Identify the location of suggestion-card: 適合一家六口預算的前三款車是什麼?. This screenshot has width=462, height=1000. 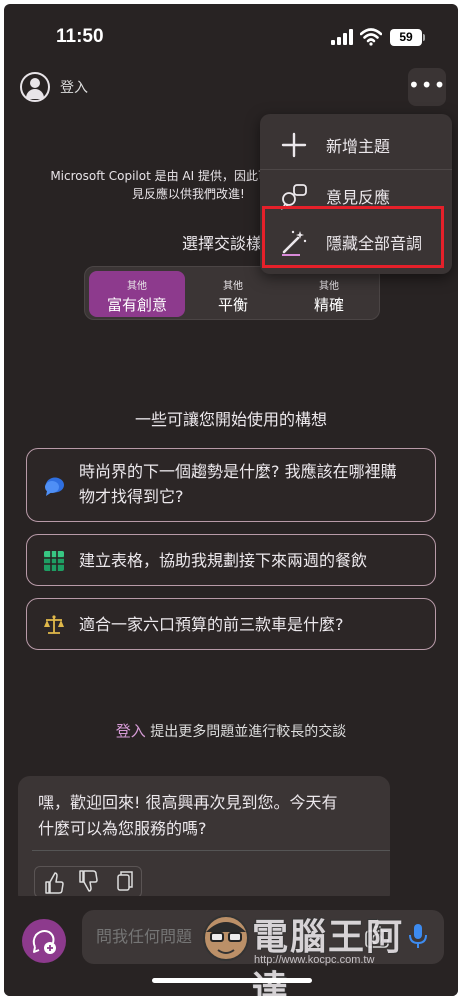
(231, 624).